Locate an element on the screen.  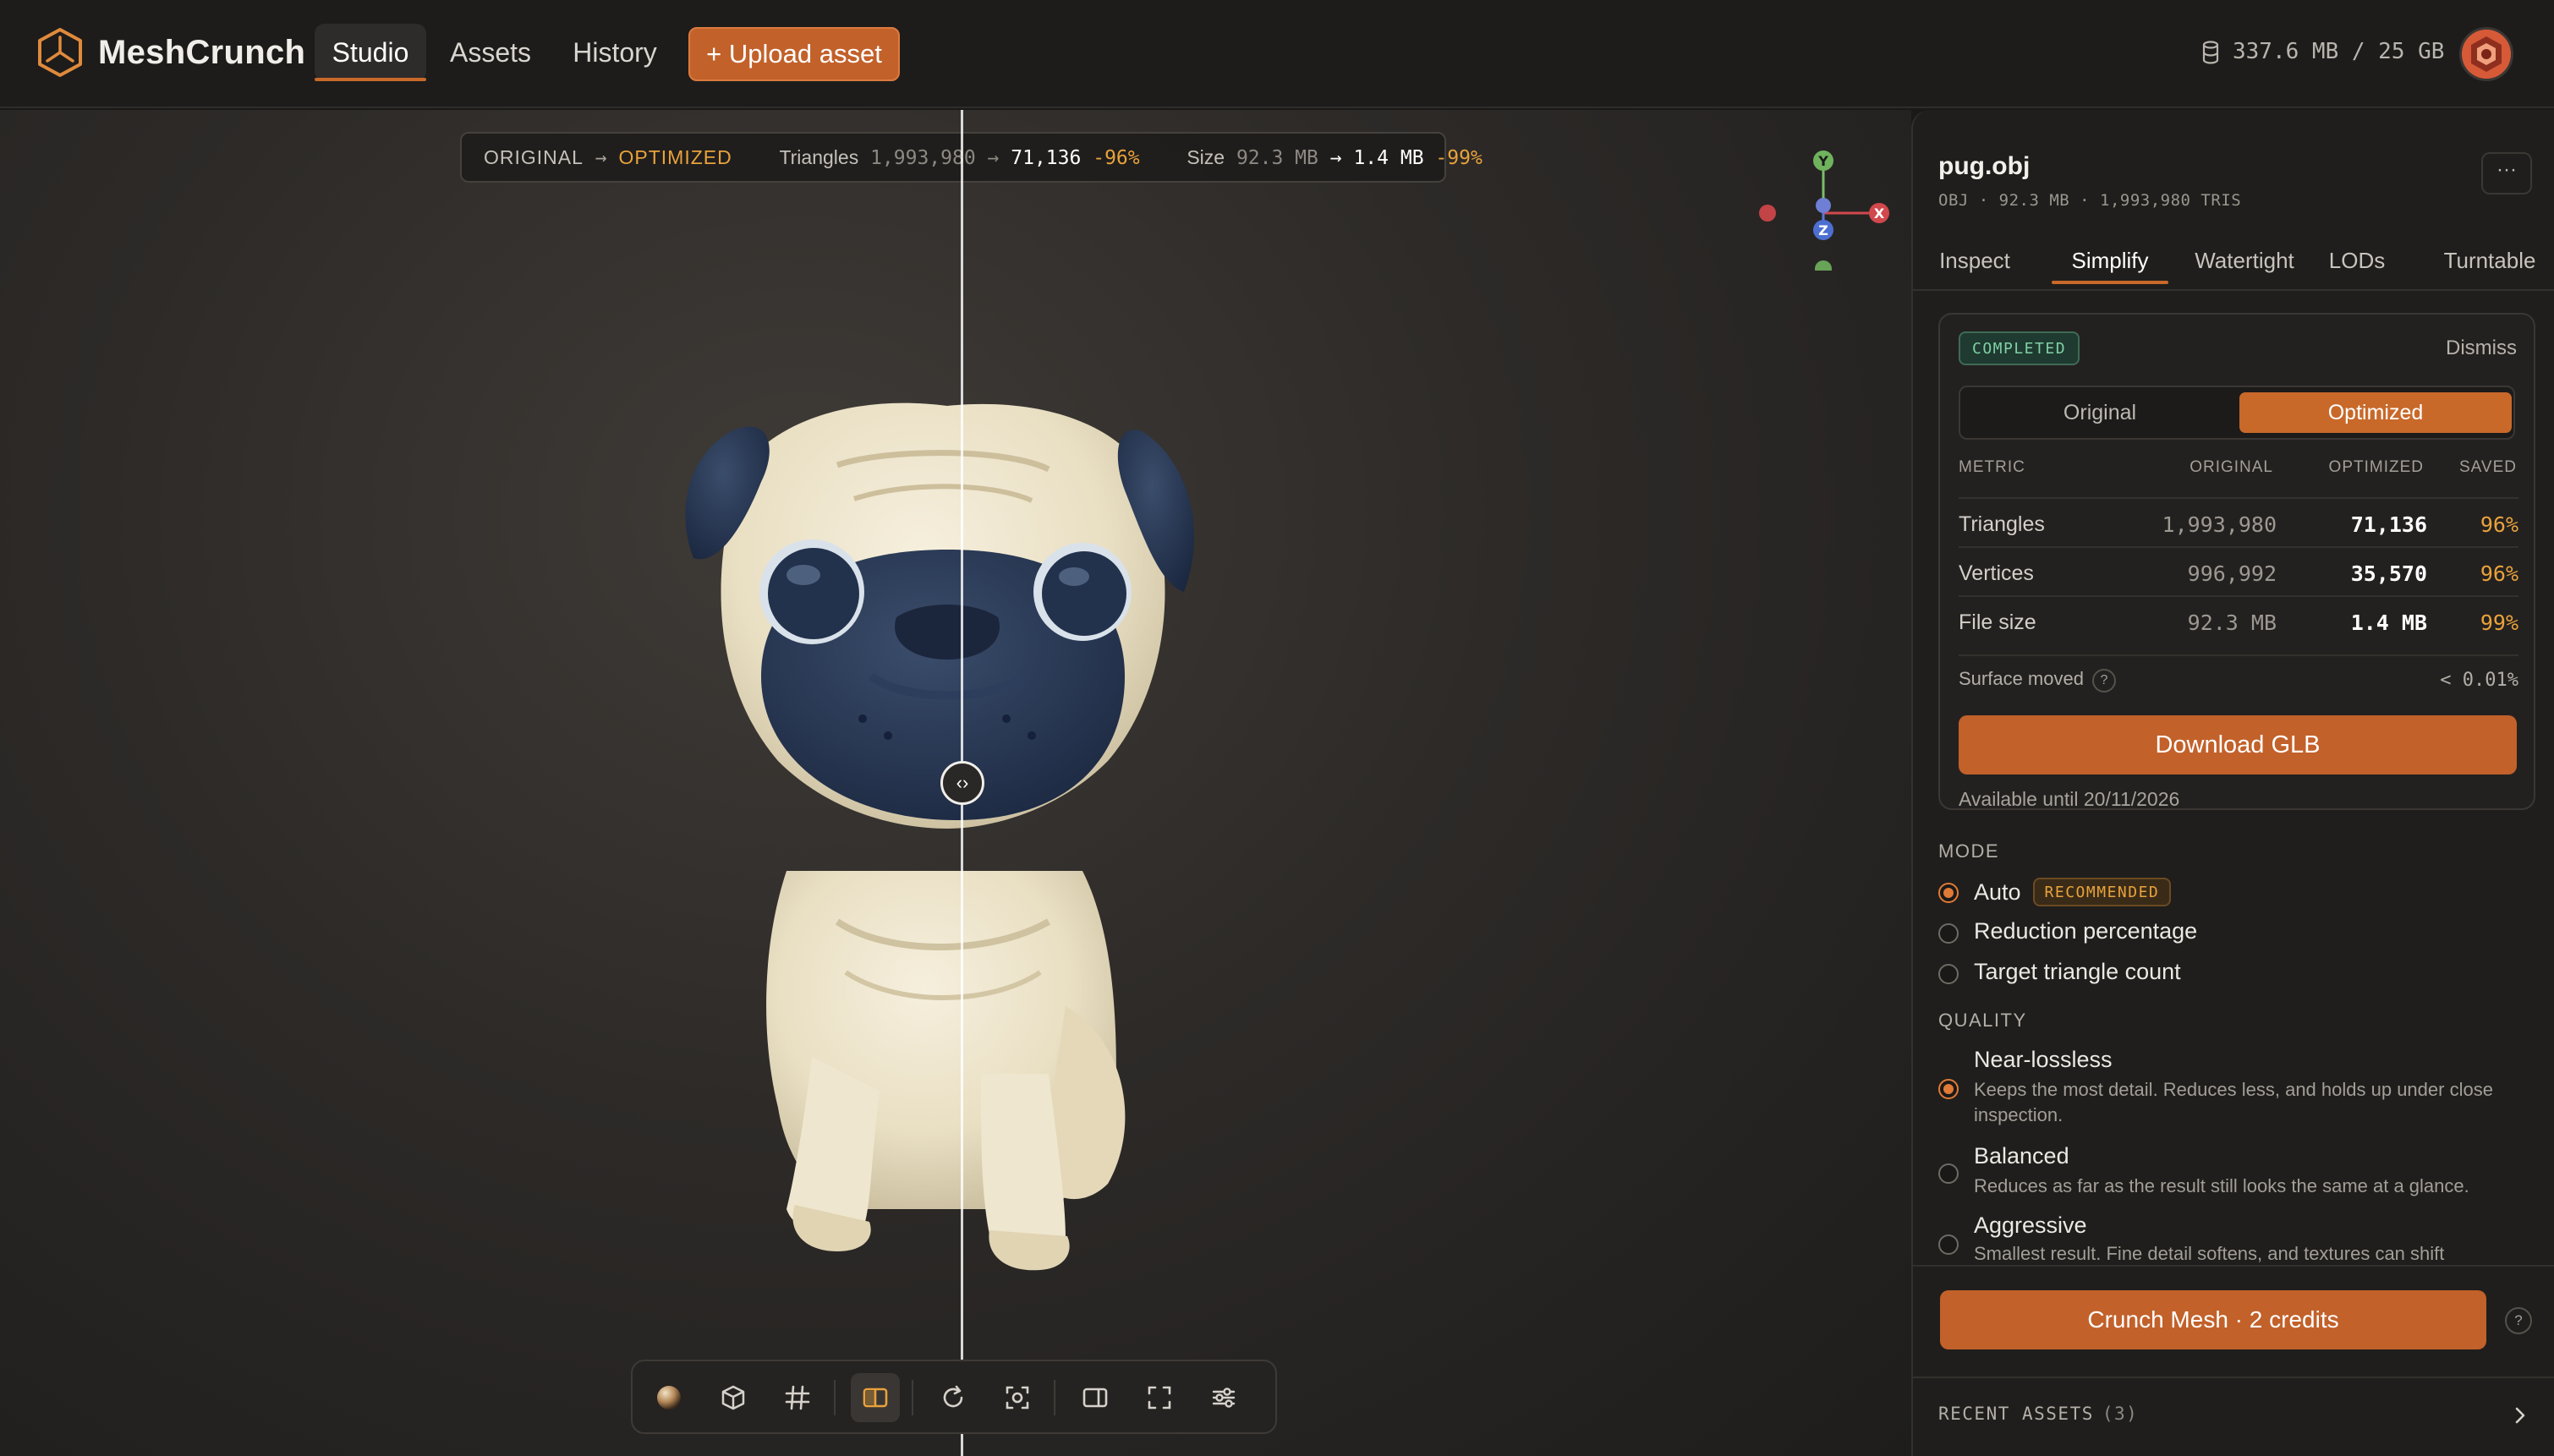
recent-assets-count: (3) is located at coordinates (2120, 1414).